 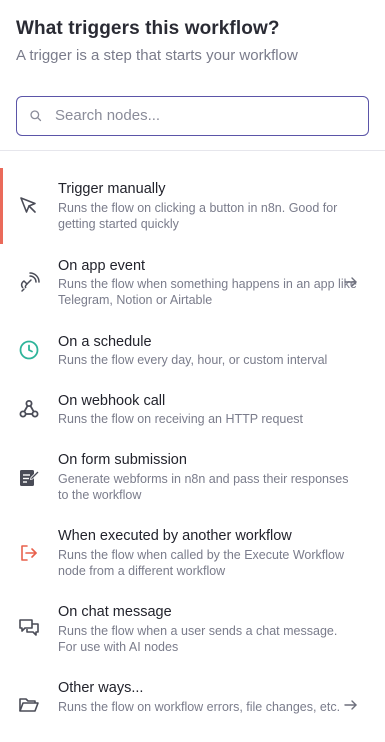 I want to click on app-event-icon, so click(x=30, y=282).